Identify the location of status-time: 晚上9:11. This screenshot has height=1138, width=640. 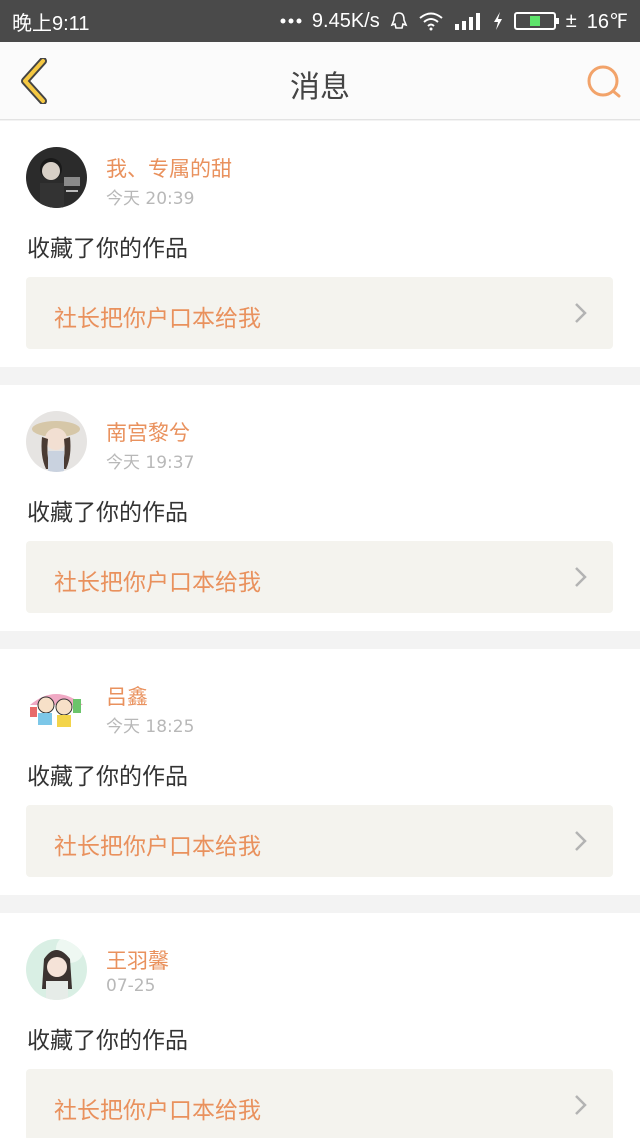
(51, 23).